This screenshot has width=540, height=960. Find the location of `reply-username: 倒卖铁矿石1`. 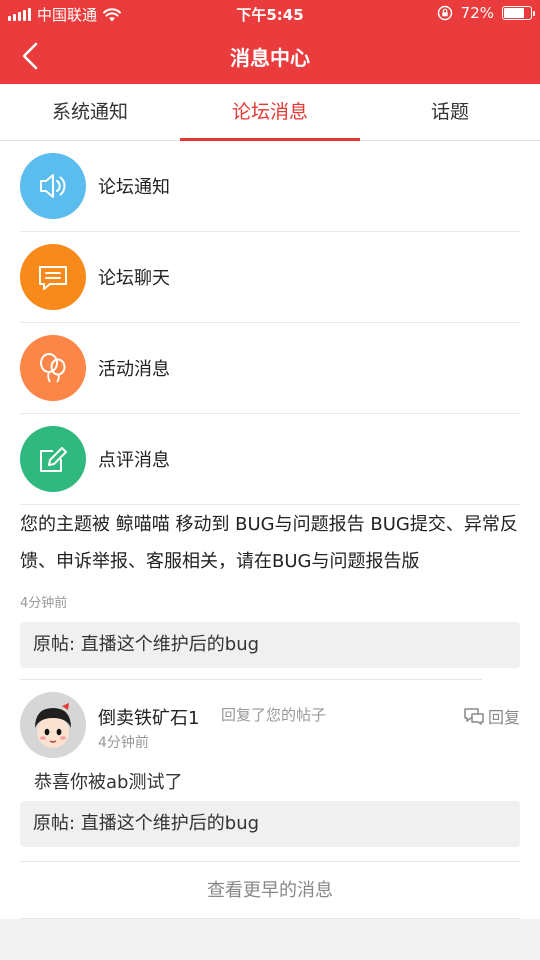

reply-username: 倒卖铁矿石1 is located at coordinates (148, 717).